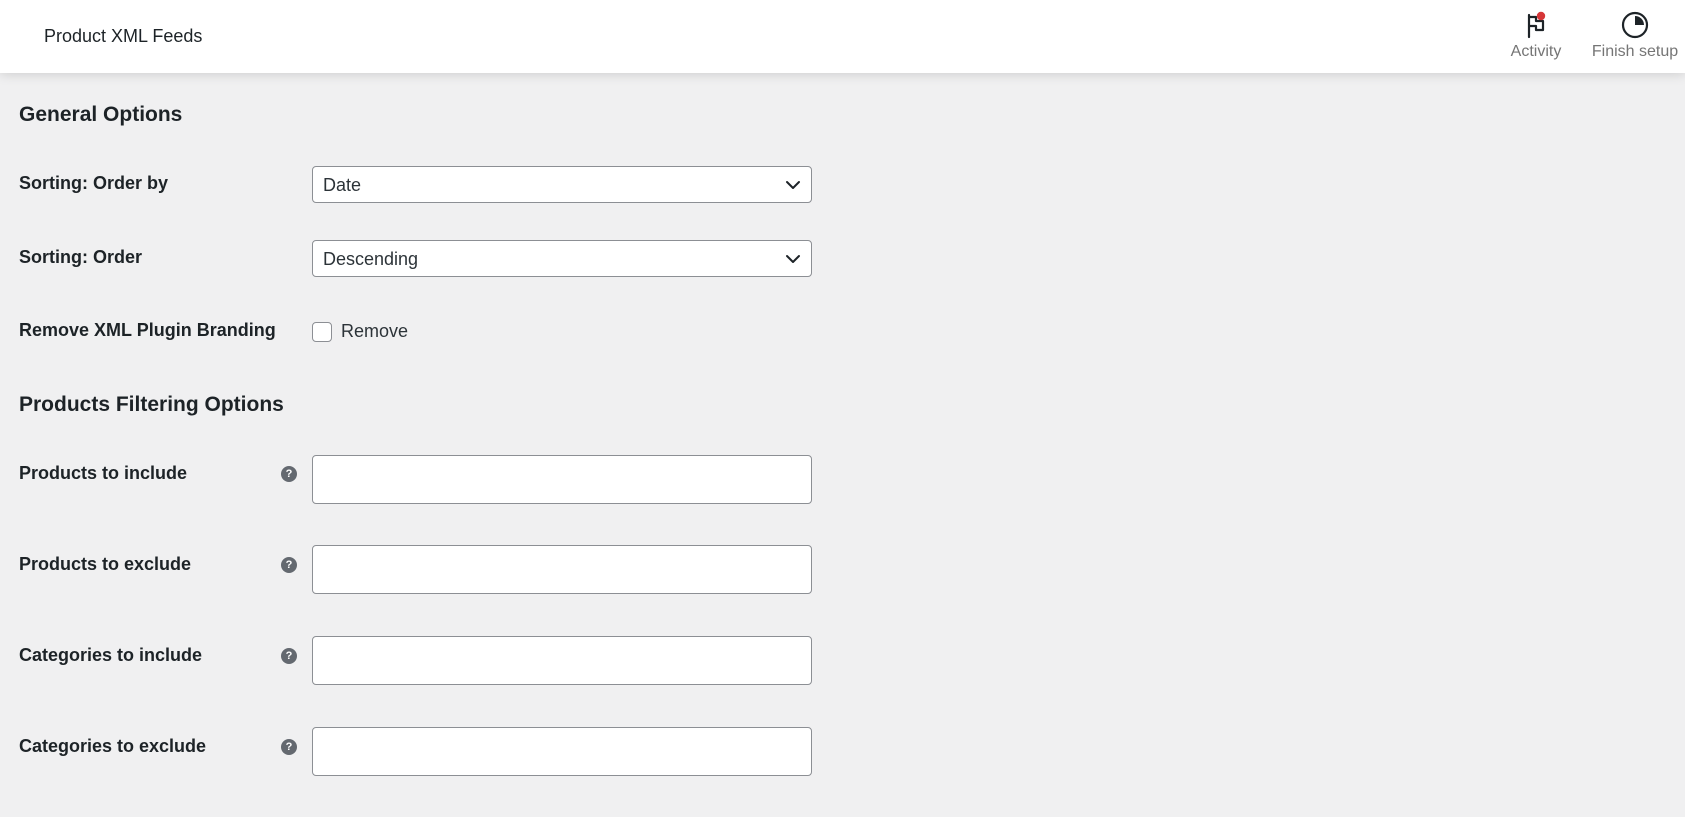 Image resolution: width=1685 pixels, height=817 pixels. Describe the element at coordinates (111, 655) in the screenshot. I see `categories-include-label: Categories to include` at that location.